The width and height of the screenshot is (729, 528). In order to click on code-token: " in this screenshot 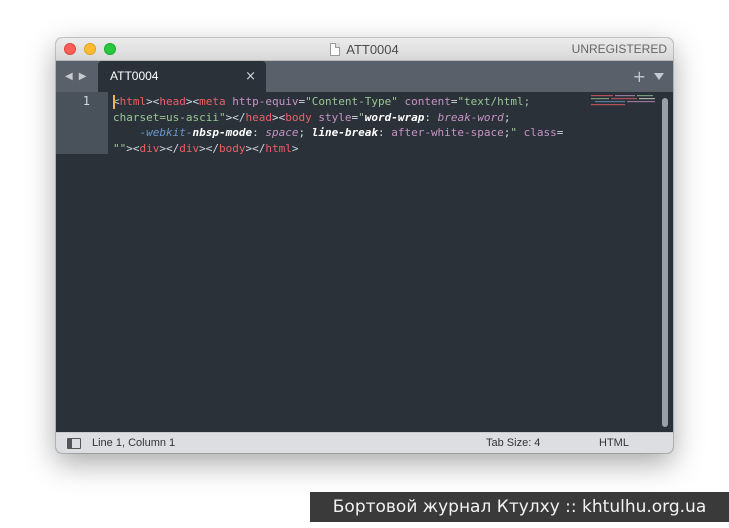, I will do `click(361, 117)`.